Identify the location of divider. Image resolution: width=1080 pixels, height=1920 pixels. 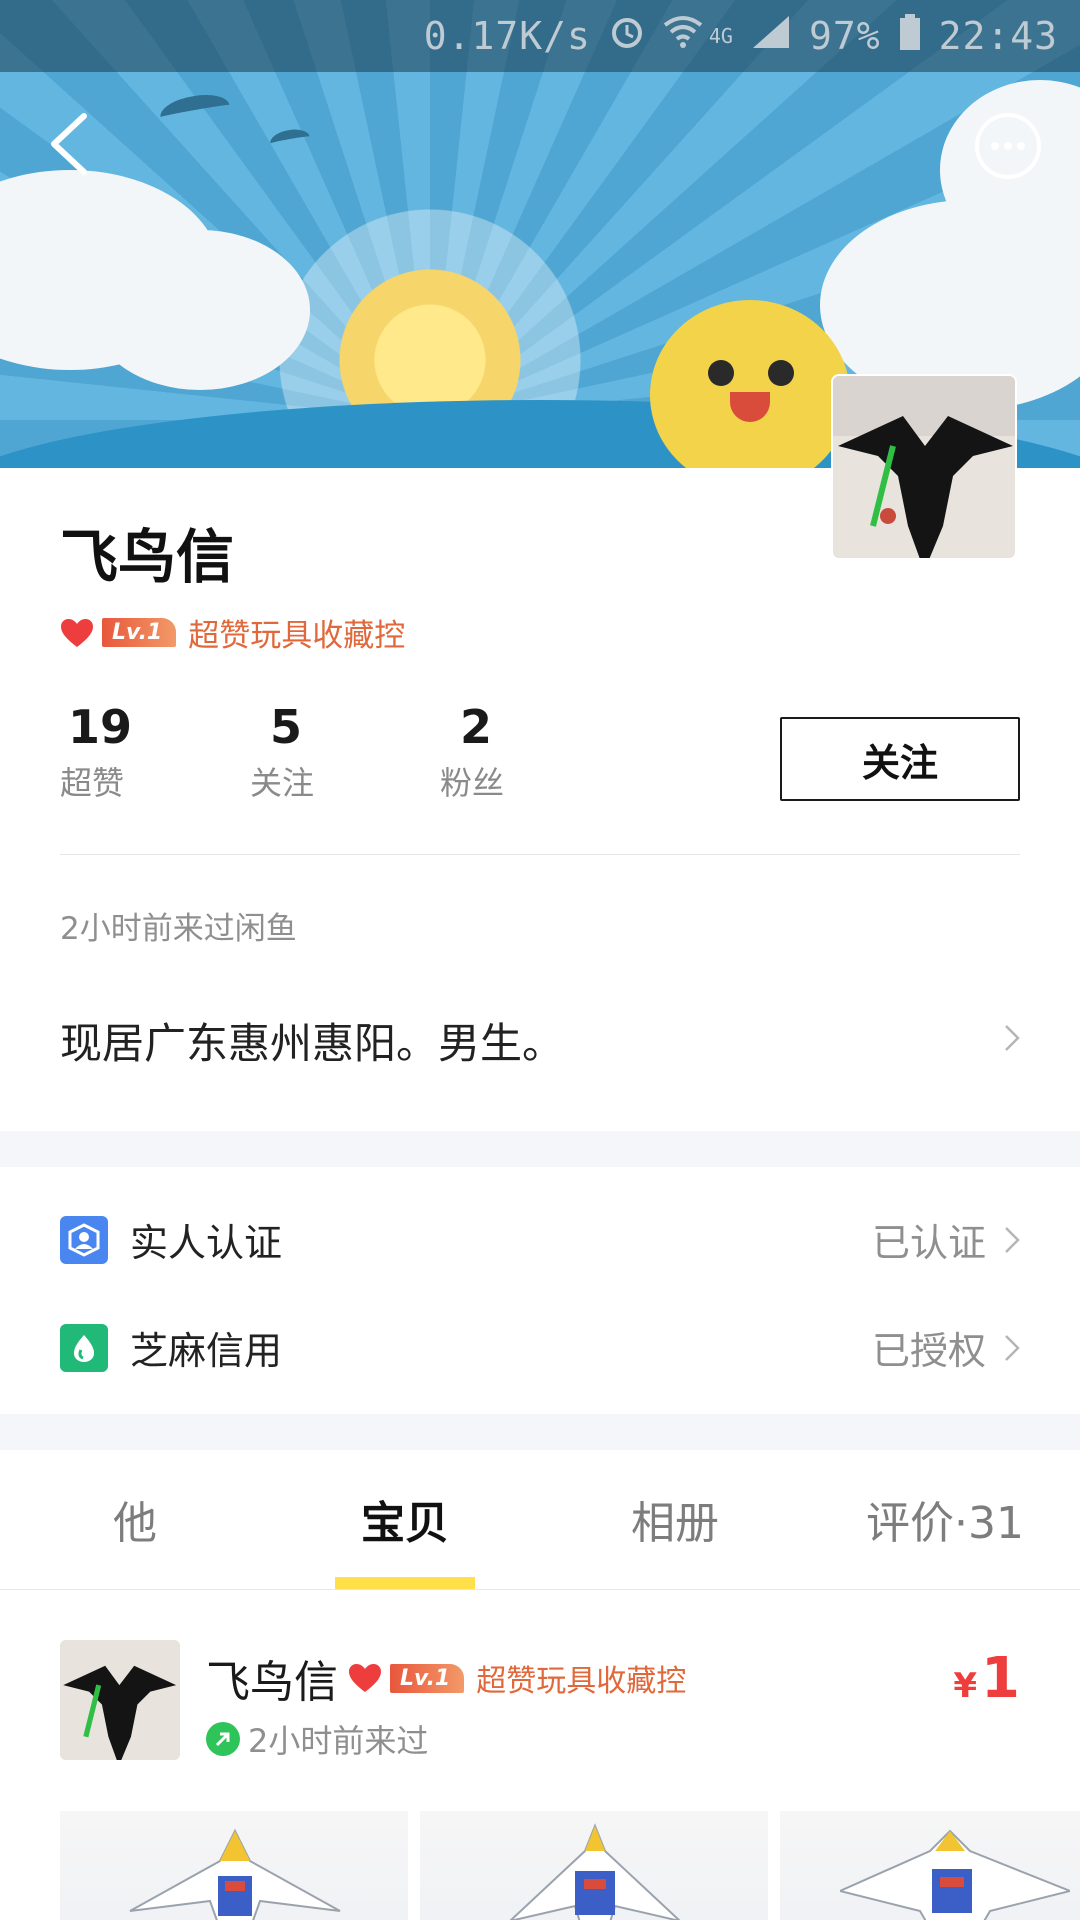
(540, 854).